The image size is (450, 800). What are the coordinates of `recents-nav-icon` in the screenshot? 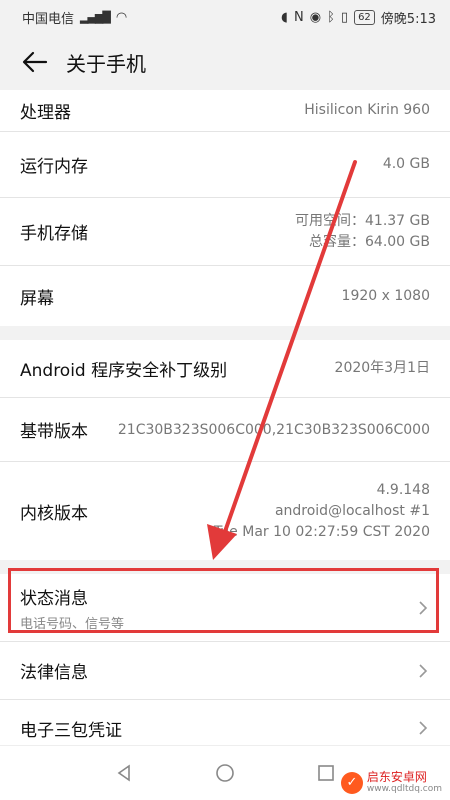 It's located at (326, 773).